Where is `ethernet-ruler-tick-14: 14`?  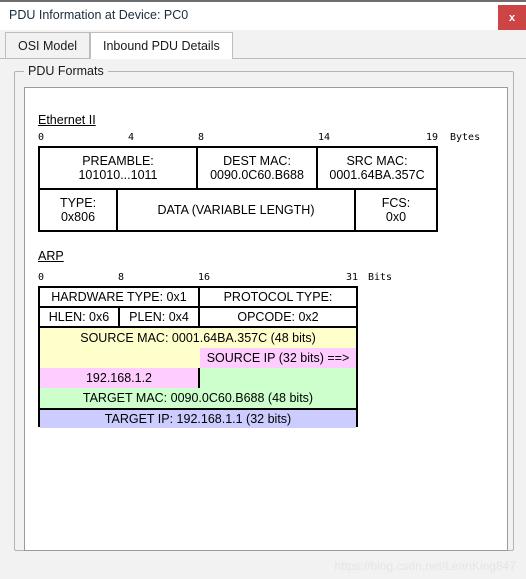
ethernet-ruler-tick-14: 14 is located at coordinates (324, 137).